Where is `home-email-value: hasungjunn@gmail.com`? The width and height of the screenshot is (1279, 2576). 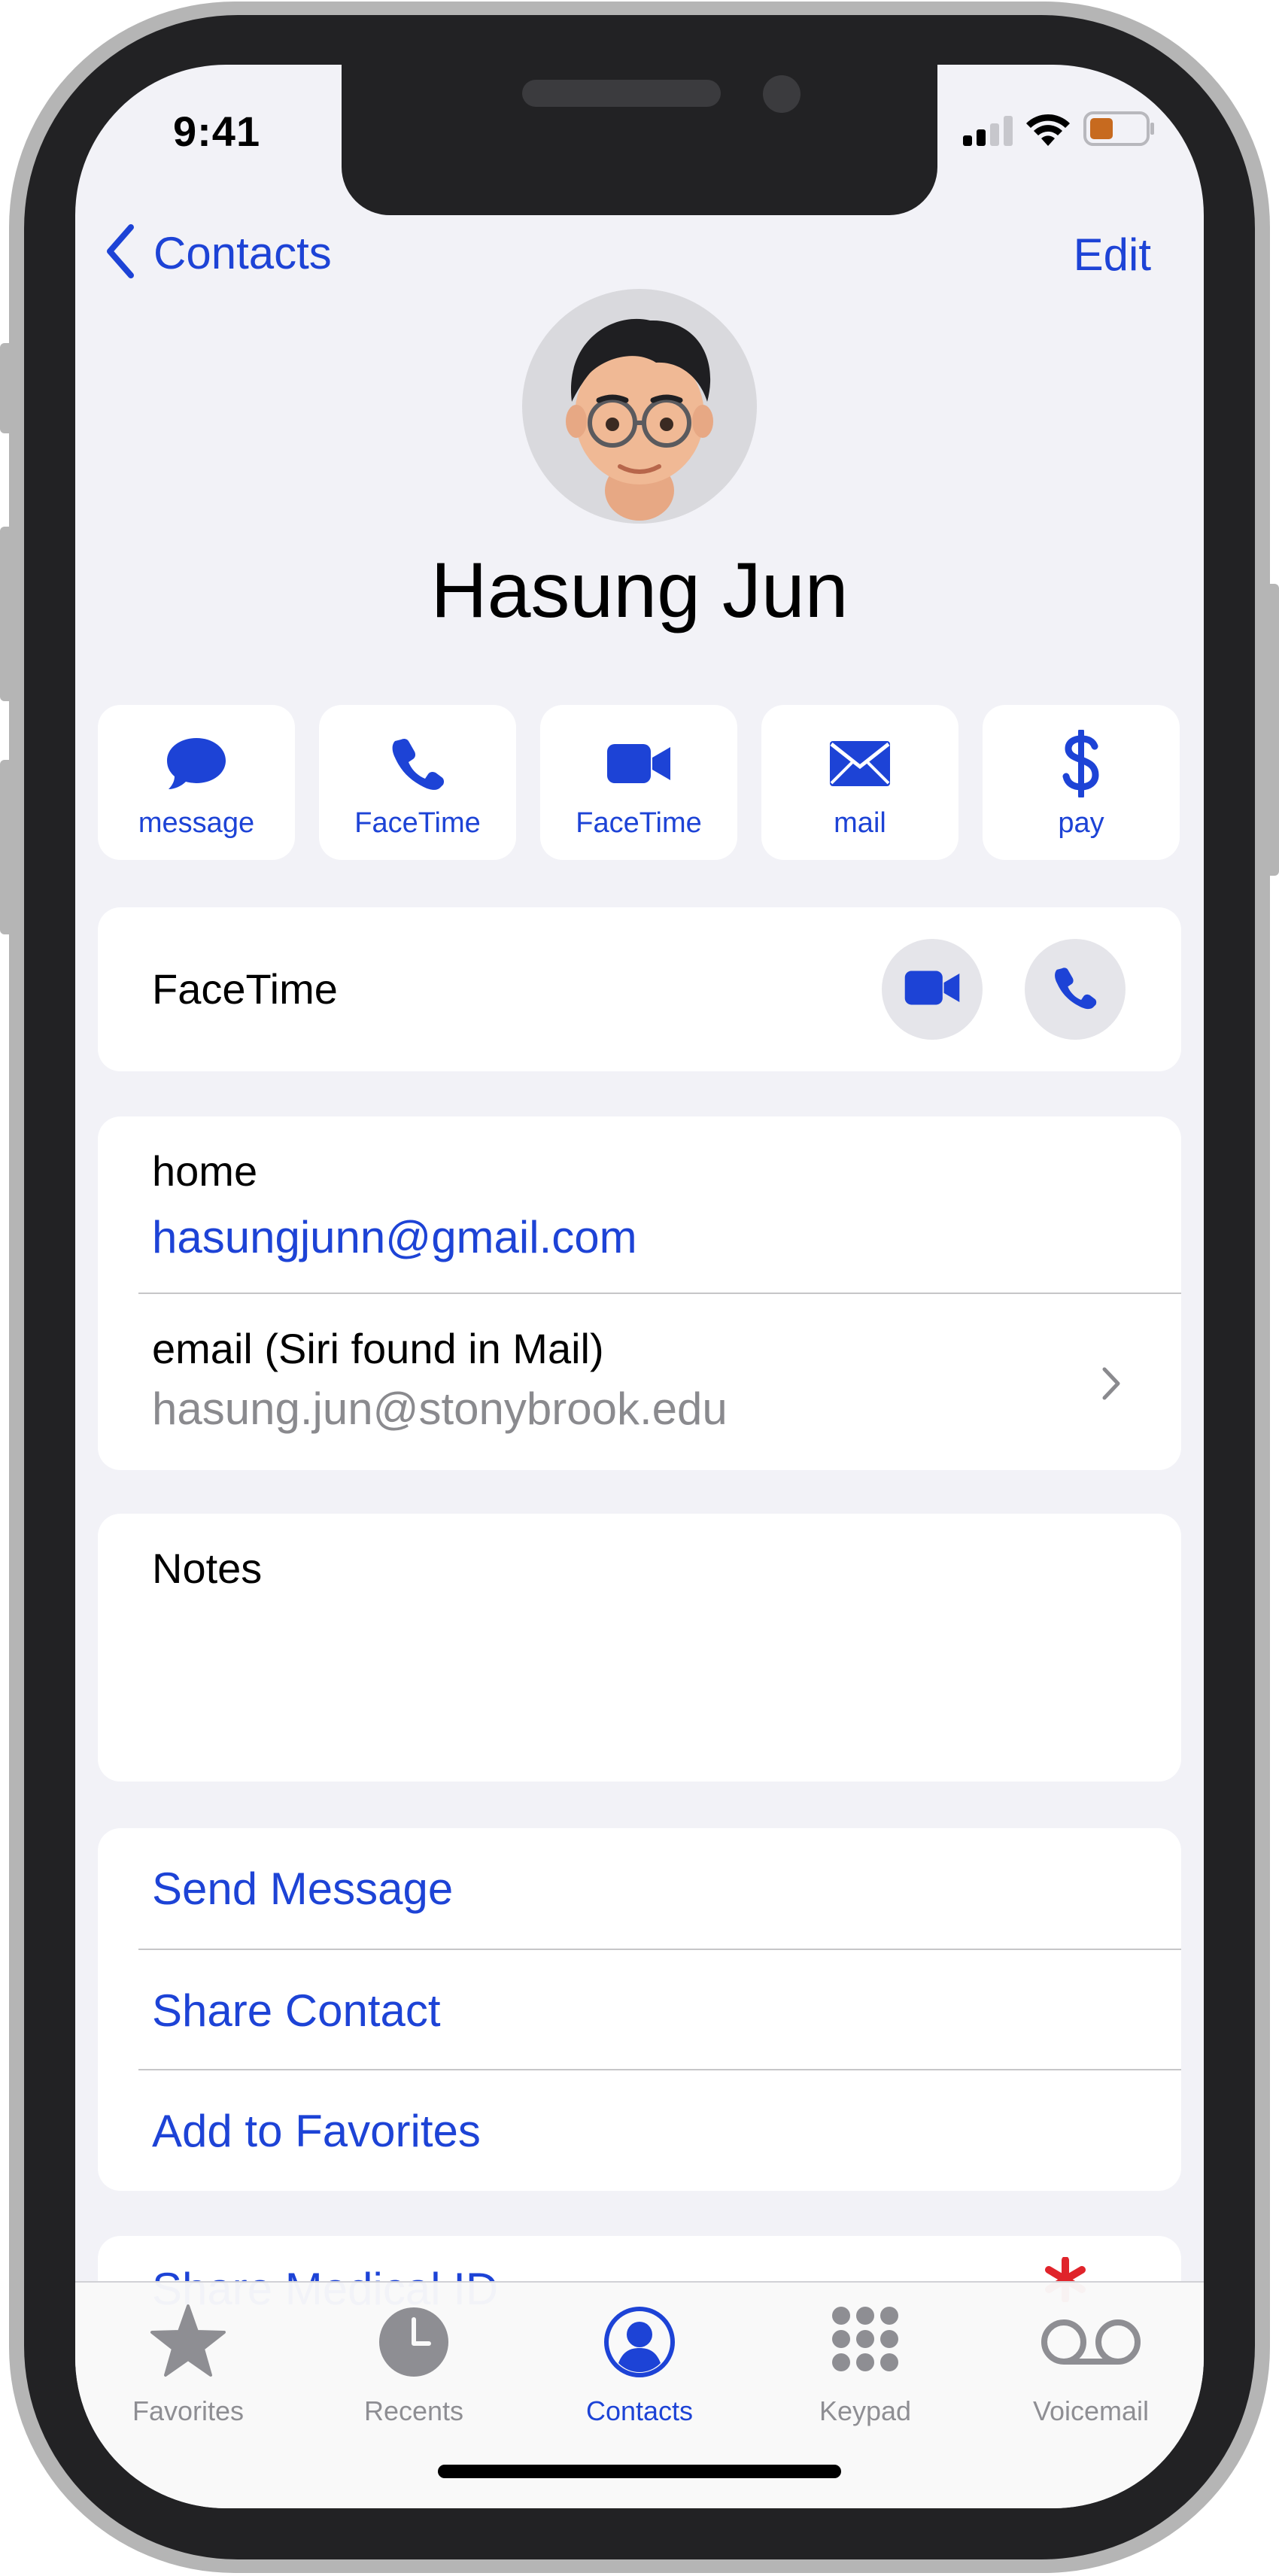
home-email-value: hasungjunn@gmail.com is located at coordinates (394, 1237).